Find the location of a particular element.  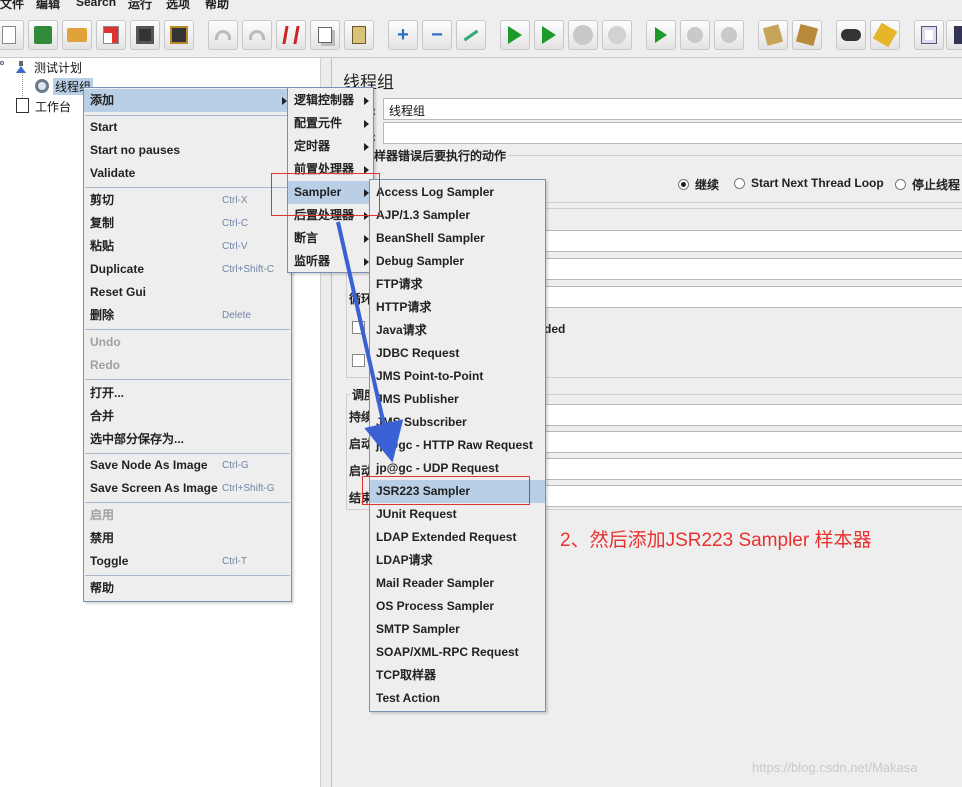

paste-icon is located at coordinates (359, 35).